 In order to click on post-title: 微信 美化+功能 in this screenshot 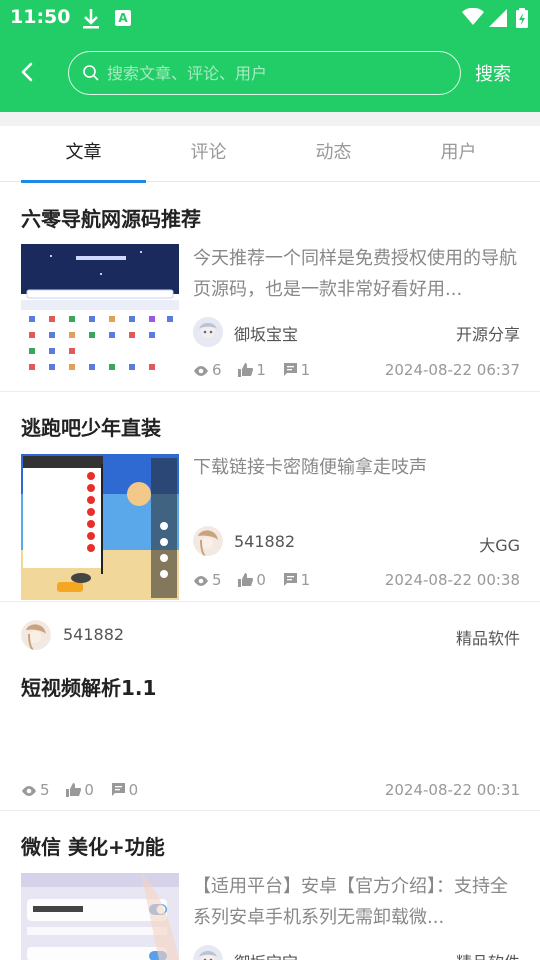, I will do `click(93, 845)`.